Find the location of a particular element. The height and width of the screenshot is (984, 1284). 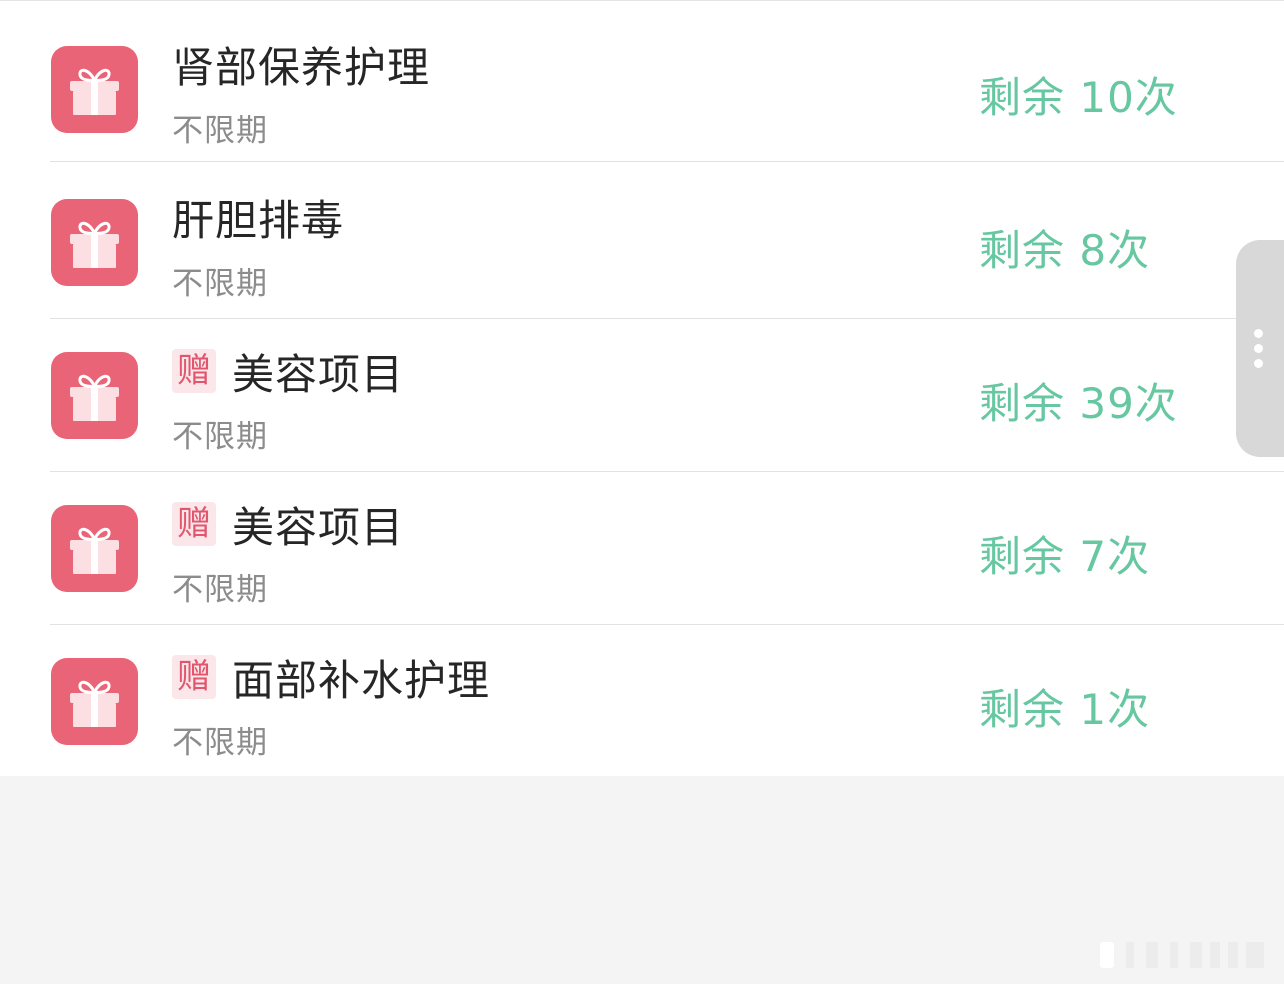

item-remaining: 剩余 1次 is located at coordinates (1065, 709).